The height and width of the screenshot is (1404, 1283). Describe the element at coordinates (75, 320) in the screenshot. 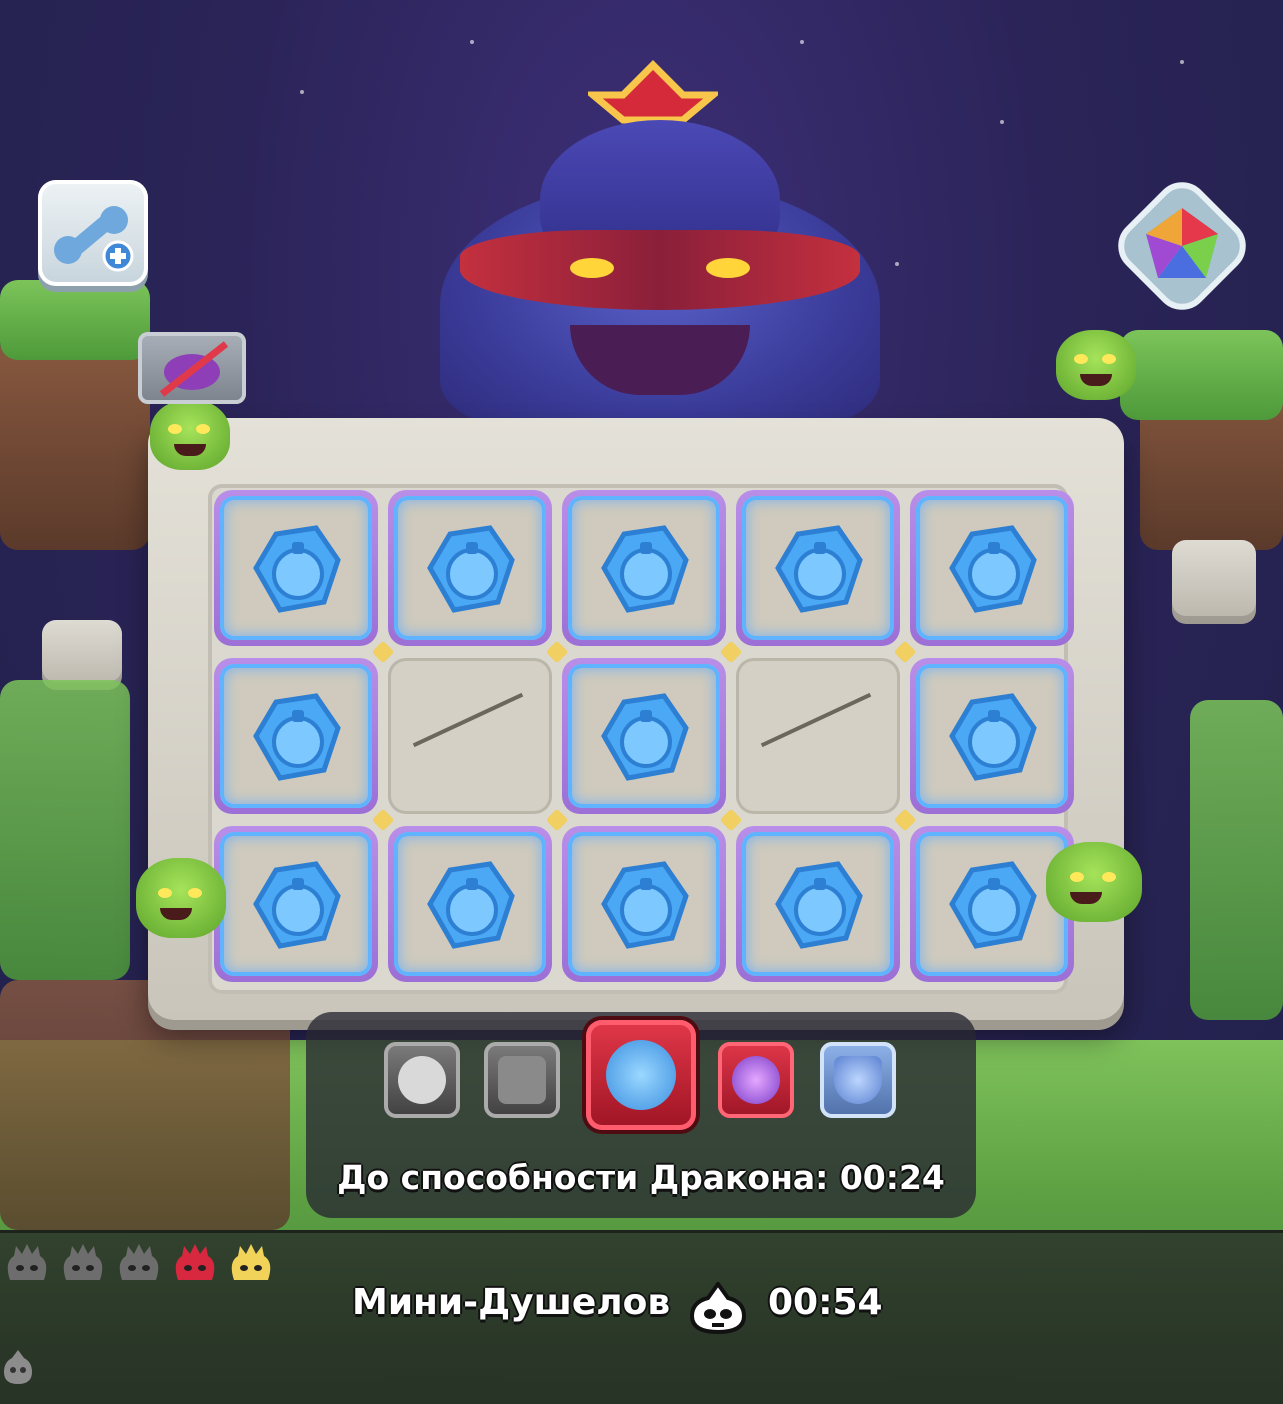

I see `island-left-top` at that location.